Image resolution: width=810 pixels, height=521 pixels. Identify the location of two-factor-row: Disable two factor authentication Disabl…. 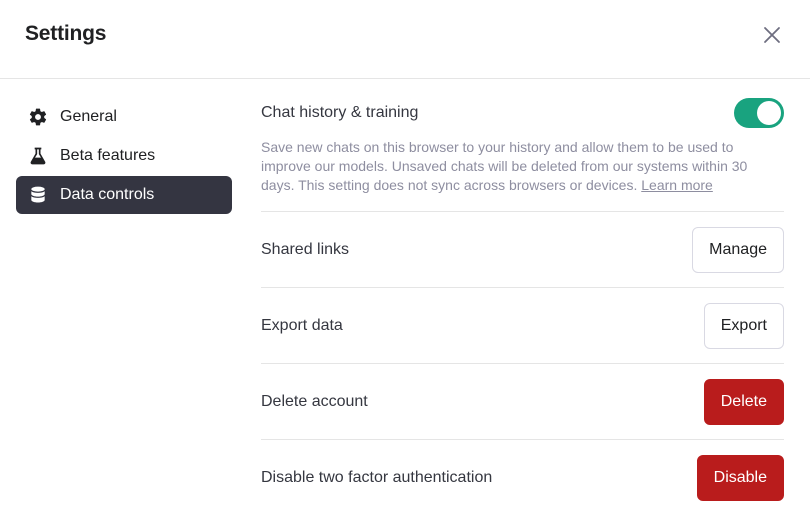
(522, 478).